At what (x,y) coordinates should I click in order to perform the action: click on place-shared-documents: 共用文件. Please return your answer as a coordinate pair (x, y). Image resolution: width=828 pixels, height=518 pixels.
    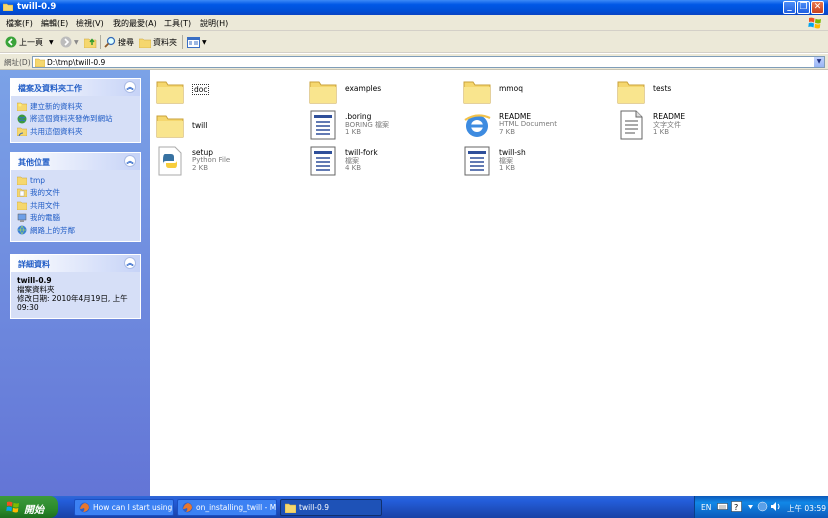
    Looking at the image, I should click on (75, 205).